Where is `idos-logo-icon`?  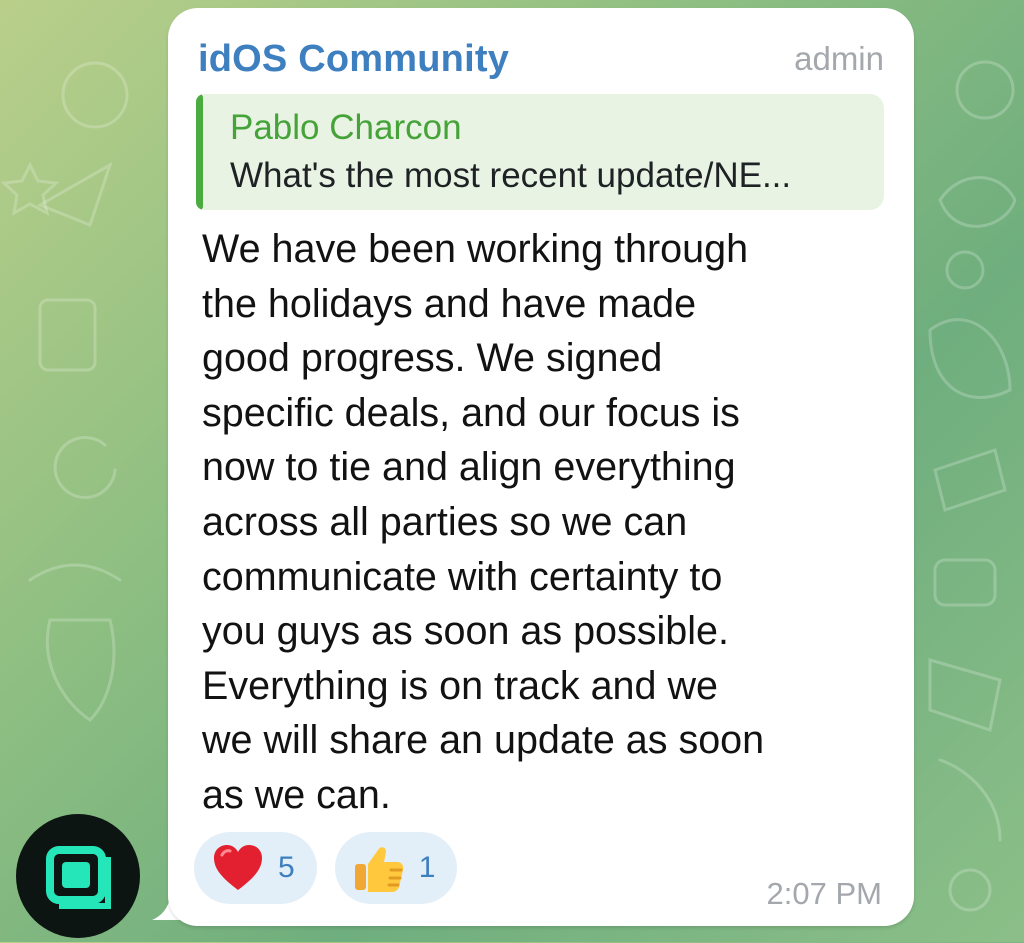
idos-logo-icon is located at coordinates (78, 877).